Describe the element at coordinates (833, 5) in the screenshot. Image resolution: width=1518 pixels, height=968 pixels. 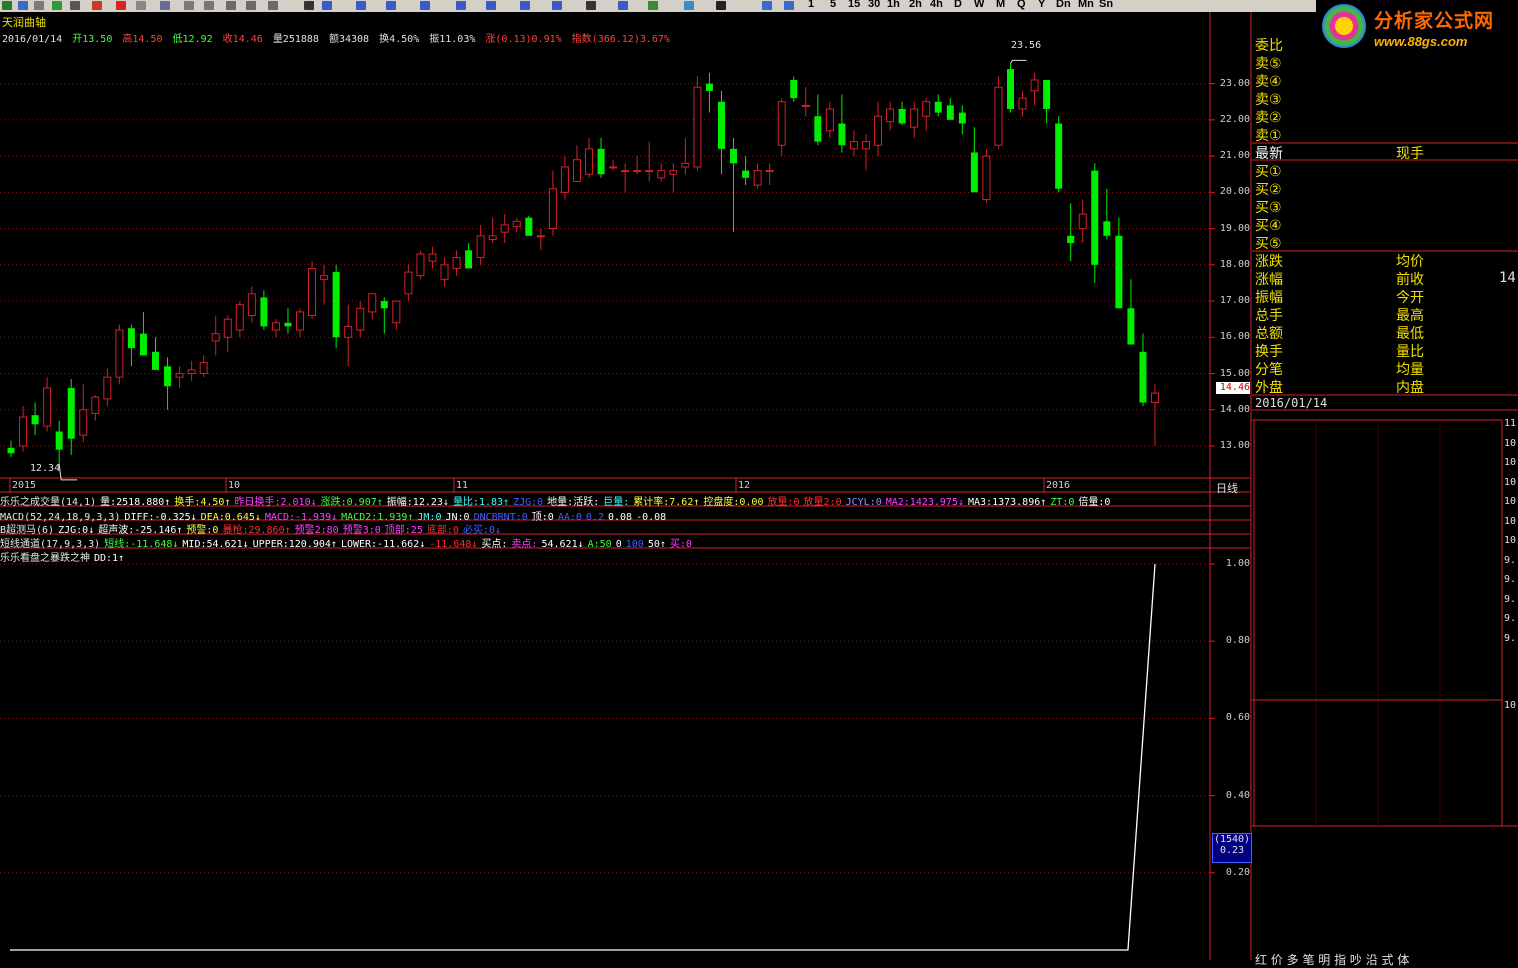
I see `period-button-5: 5` at that location.